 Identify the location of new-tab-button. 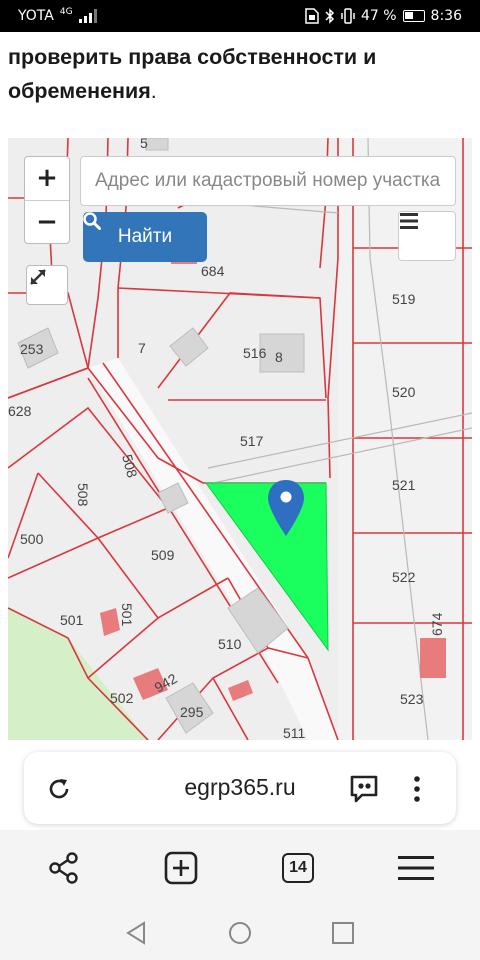
(181, 868).